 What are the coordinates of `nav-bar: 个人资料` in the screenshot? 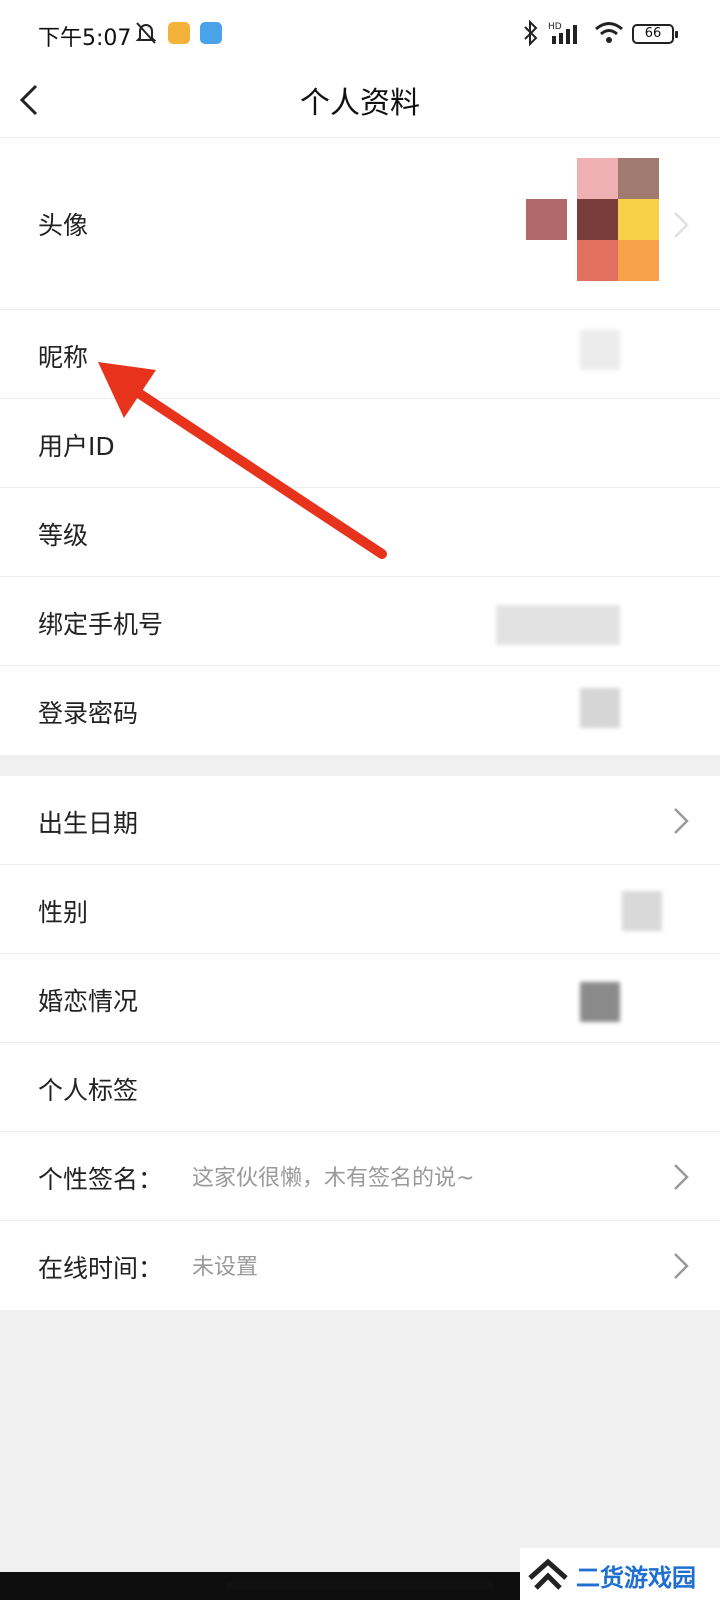 It's located at (360, 101).